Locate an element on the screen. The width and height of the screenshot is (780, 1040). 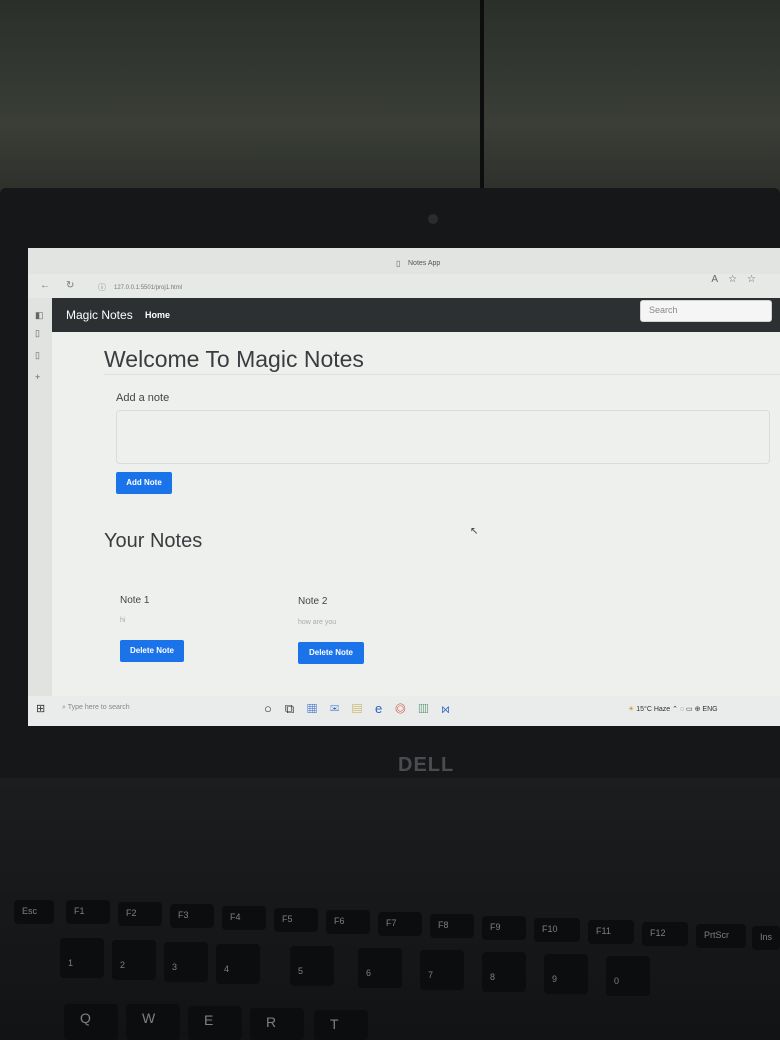
windows-start-icon: ⊞ is located at coordinates (40, 708).